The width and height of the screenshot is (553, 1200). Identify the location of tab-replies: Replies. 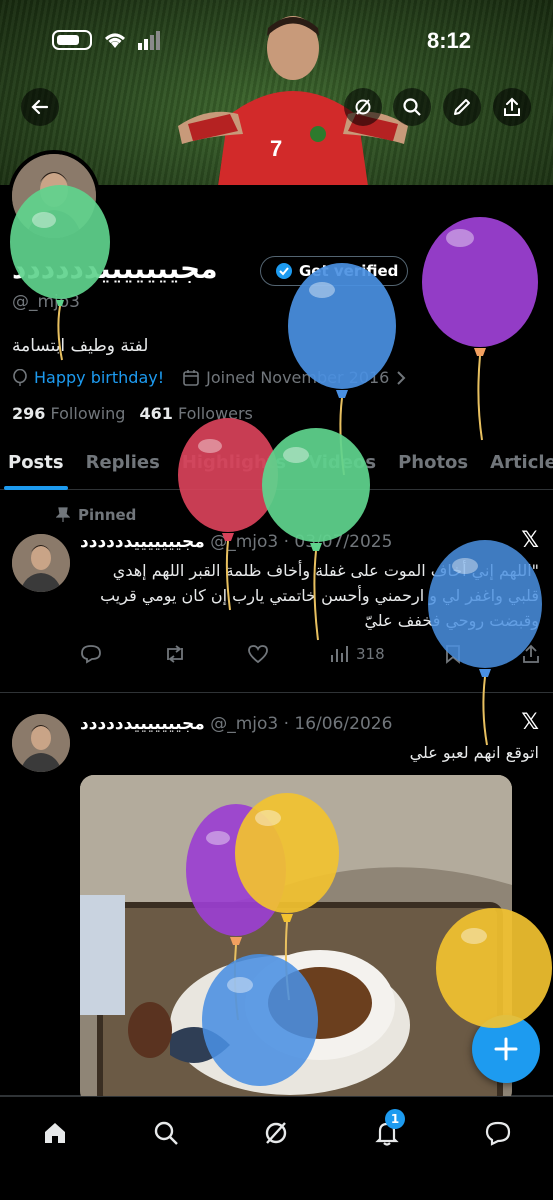
(123, 464).